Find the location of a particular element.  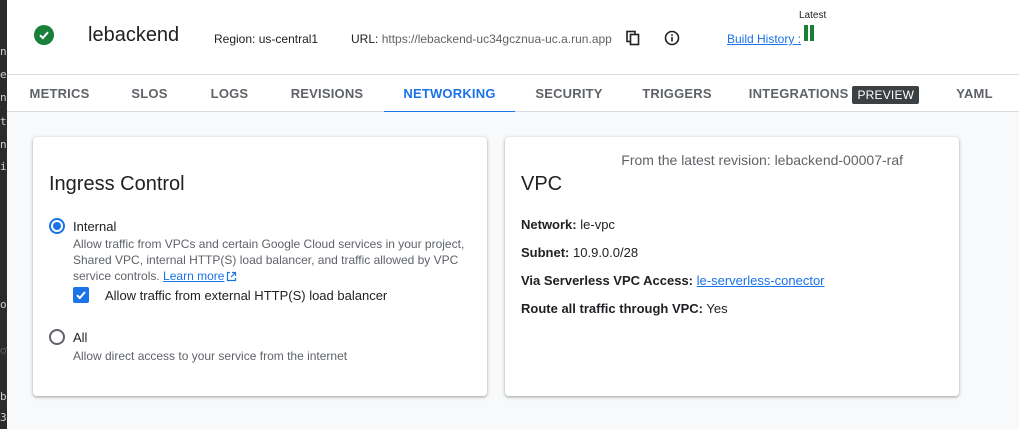

side-fragment: b is located at coordinates (3, 396).